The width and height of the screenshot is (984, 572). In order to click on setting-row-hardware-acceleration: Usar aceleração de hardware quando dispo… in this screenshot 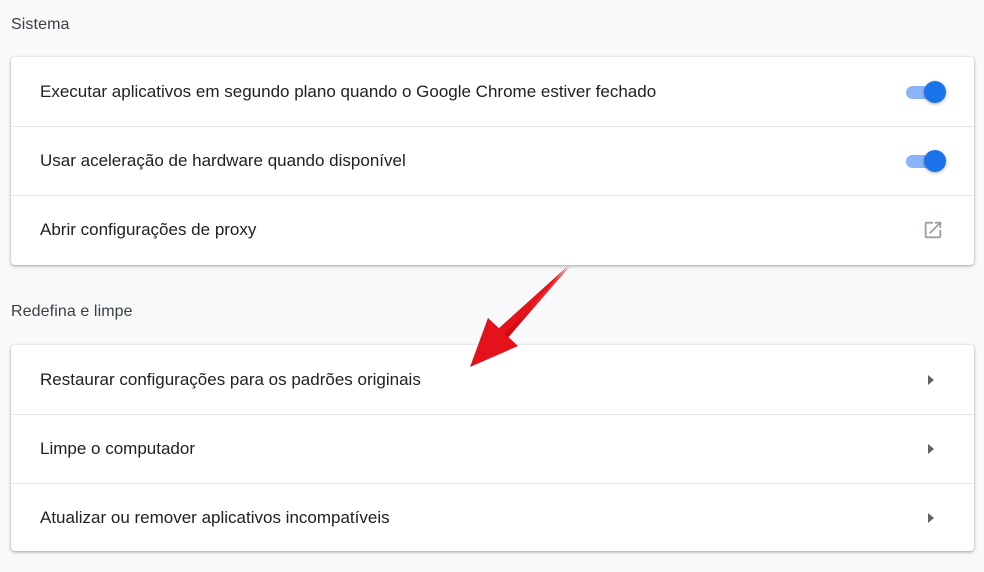, I will do `click(492, 160)`.